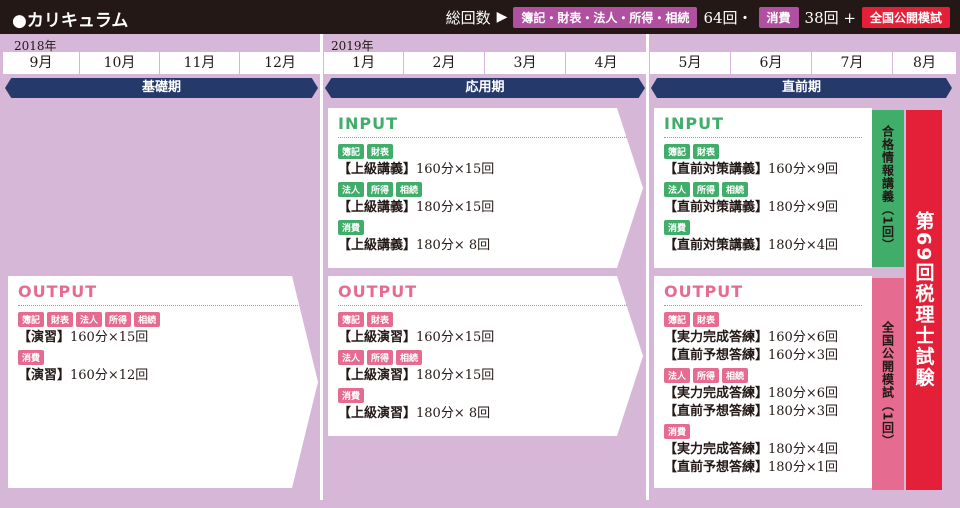 Image resolution: width=960 pixels, height=508 pixels. What do you see at coordinates (751, 355) in the screenshot?
I see `session-line: 【直前予想答練】160分×3回` at bounding box center [751, 355].